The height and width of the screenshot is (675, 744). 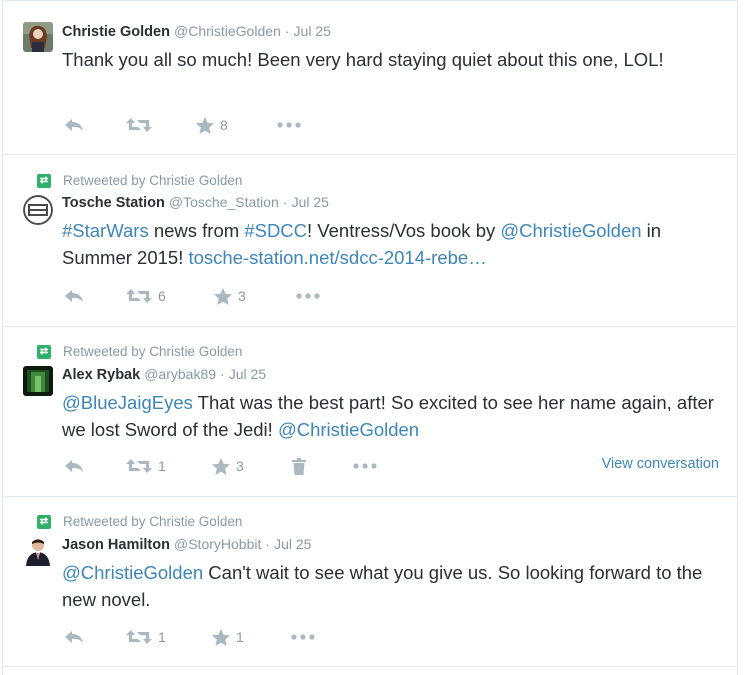 I want to click on retweet-button, so click(x=139, y=125).